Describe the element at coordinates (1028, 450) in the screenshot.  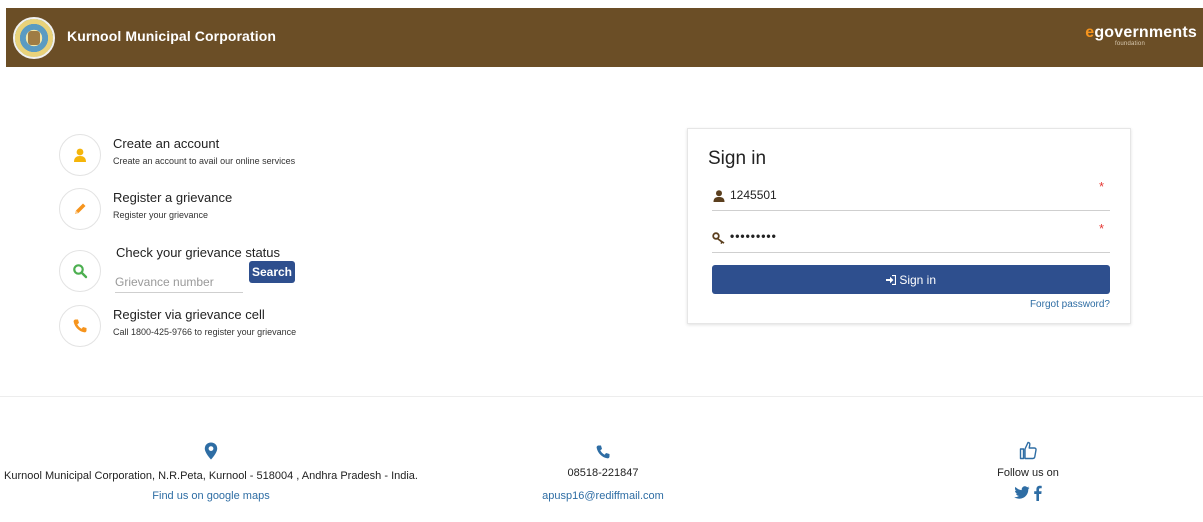
I see `thumbs-up-icon` at that location.